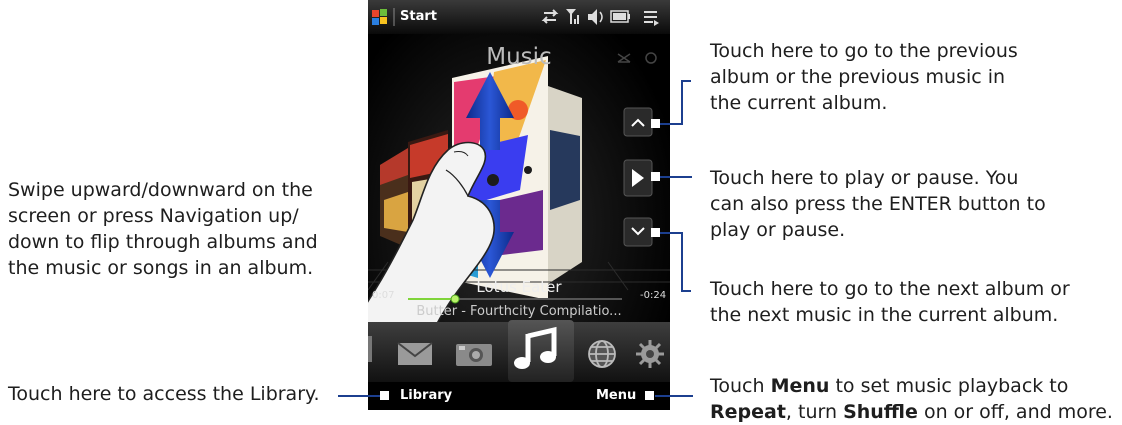 The image size is (1122, 425). I want to click on internet-icon, so click(602, 354).